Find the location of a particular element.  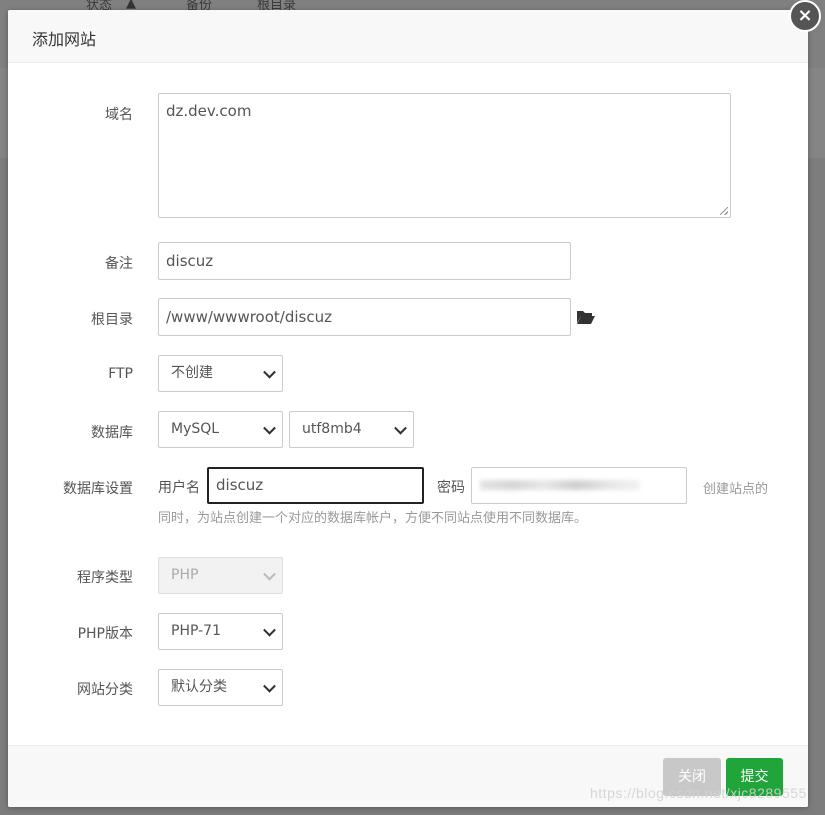

dialog-title: 添加网站 is located at coordinates (64, 39).